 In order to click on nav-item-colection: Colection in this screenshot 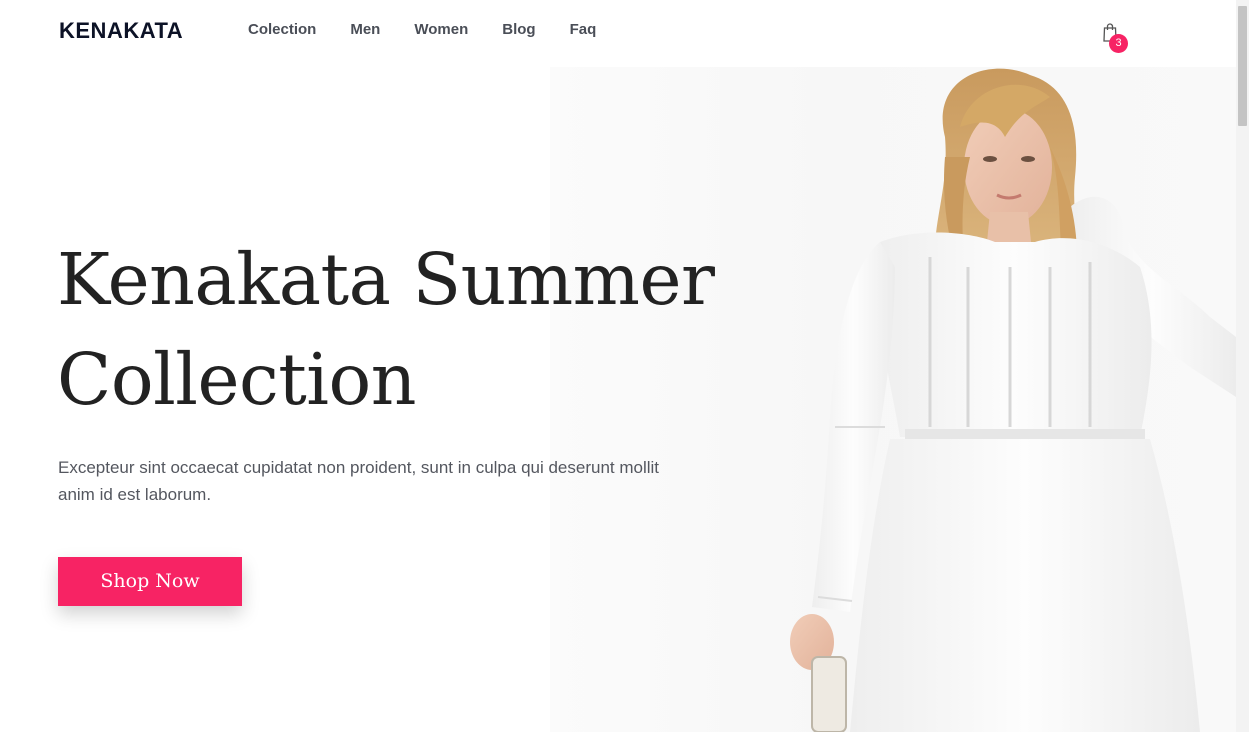, I will do `click(282, 30)`.